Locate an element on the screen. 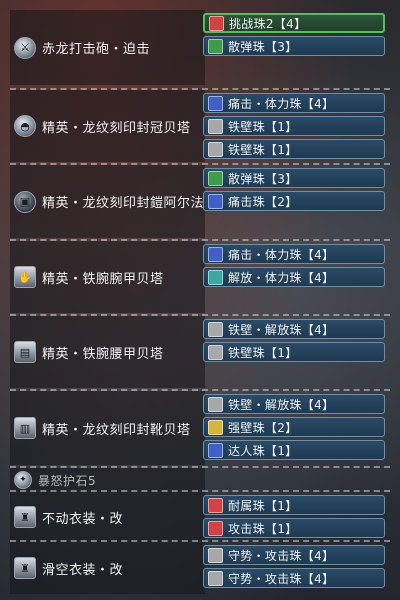 The width and height of the screenshot is (400, 600). decoration-slot: 解放・体力珠【4】 is located at coordinates (294, 277).